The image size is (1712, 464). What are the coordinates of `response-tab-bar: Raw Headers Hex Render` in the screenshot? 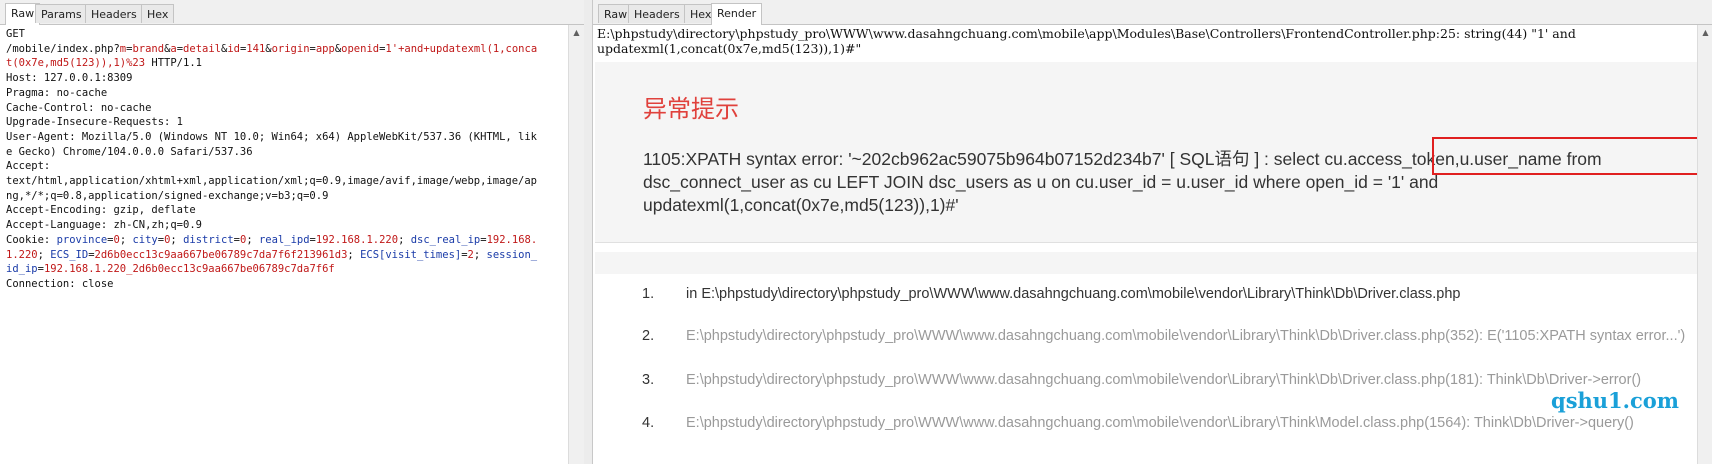 It's located at (1152, 12).